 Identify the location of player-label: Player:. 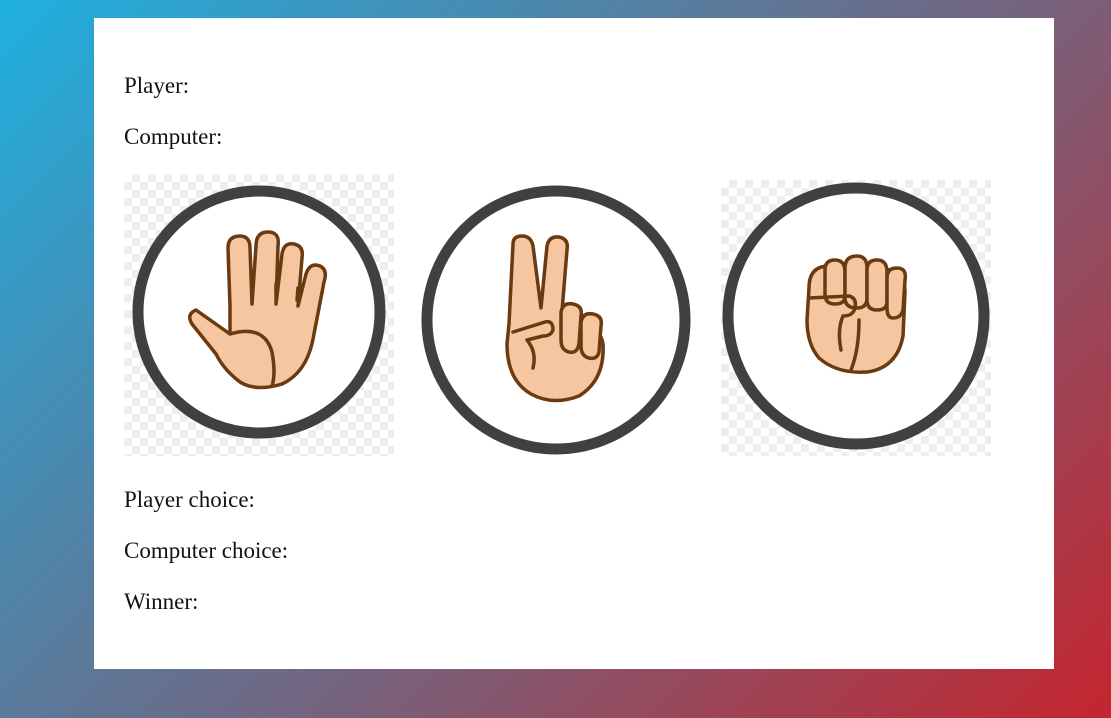
(157, 85).